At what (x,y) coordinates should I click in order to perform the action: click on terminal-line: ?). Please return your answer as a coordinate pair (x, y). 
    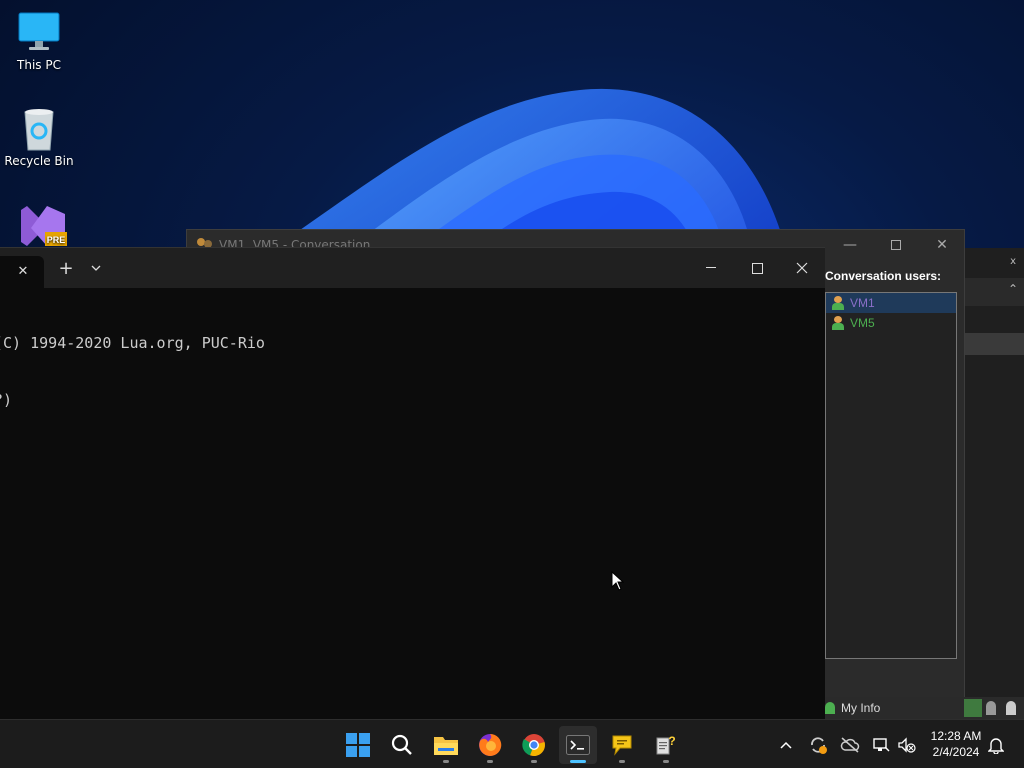
    Looking at the image, I should click on (6, 400).